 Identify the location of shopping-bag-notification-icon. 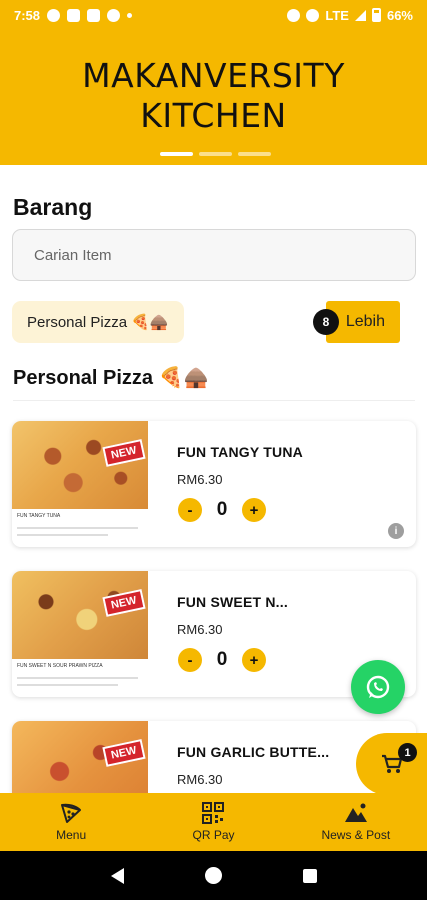
(74, 15).